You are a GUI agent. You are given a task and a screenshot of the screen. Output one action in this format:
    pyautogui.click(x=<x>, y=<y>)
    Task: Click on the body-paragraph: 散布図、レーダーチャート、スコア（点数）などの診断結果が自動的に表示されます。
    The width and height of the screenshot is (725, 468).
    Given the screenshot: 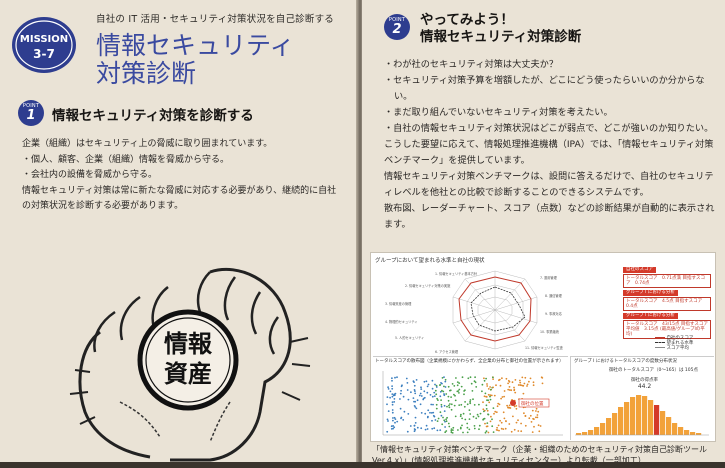 What is the action you would take?
    pyautogui.click(x=549, y=216)
    